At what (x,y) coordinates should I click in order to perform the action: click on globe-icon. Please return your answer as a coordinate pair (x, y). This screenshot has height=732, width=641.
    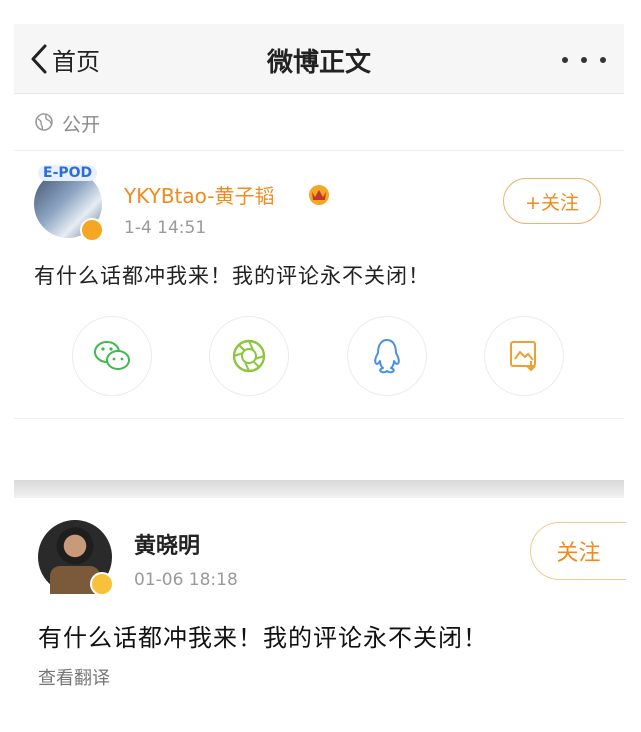
    Looking at the image, I should click on (44, 124).